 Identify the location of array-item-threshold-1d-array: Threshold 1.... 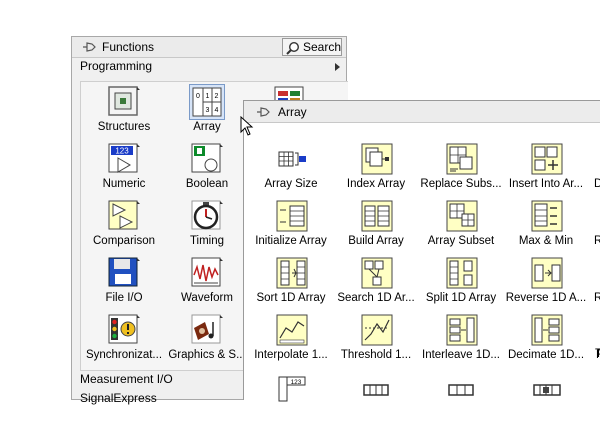
(376, 336).